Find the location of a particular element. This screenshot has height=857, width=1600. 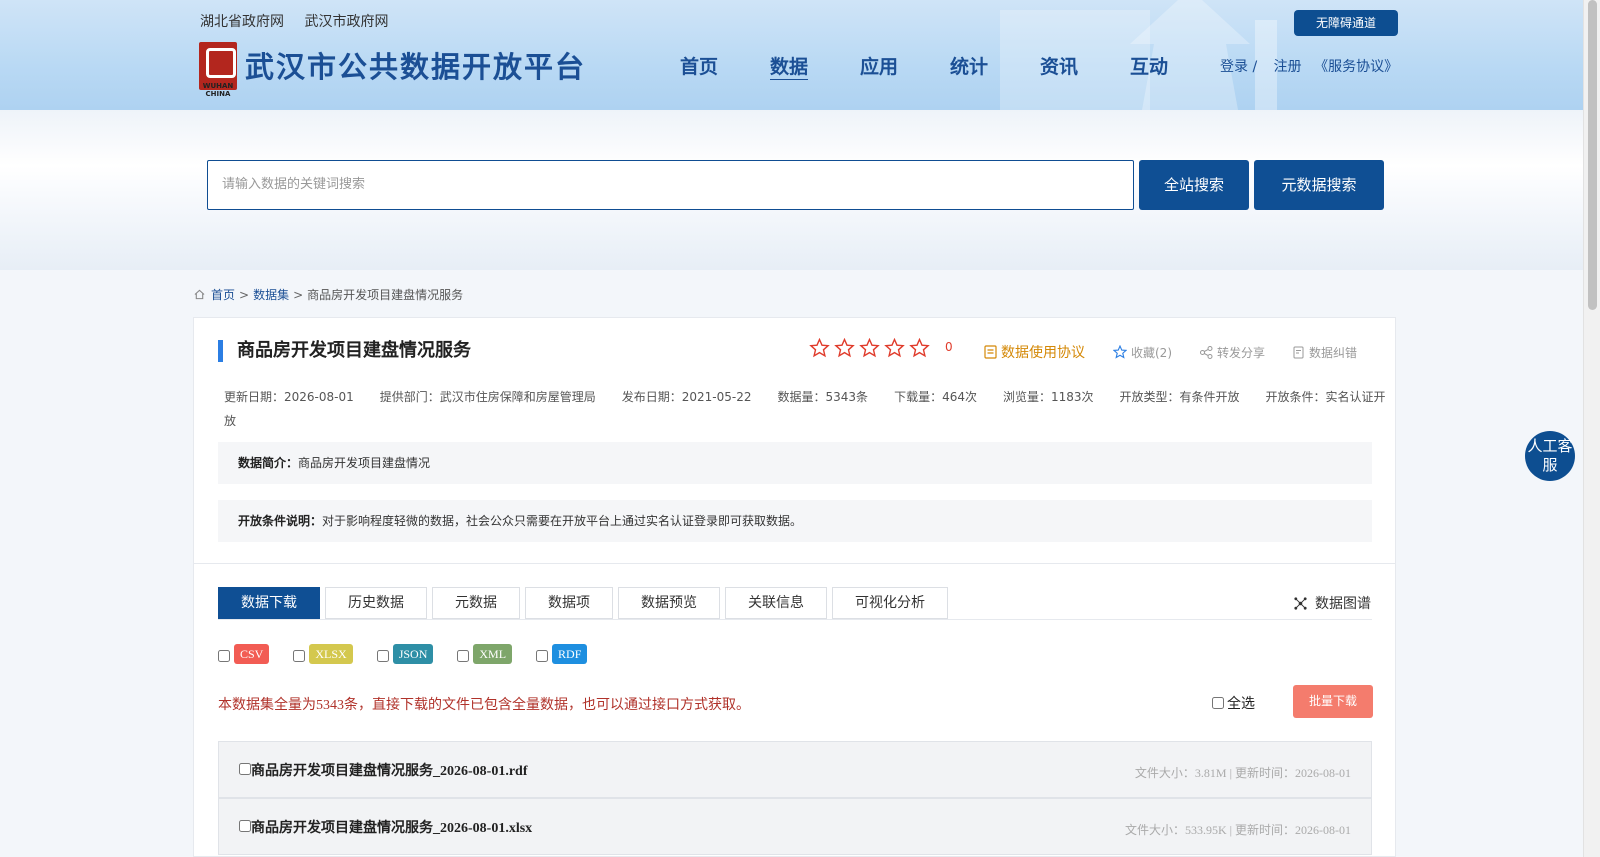

batch-download-button: 批量下载 is located at coordinates (1333, 701).